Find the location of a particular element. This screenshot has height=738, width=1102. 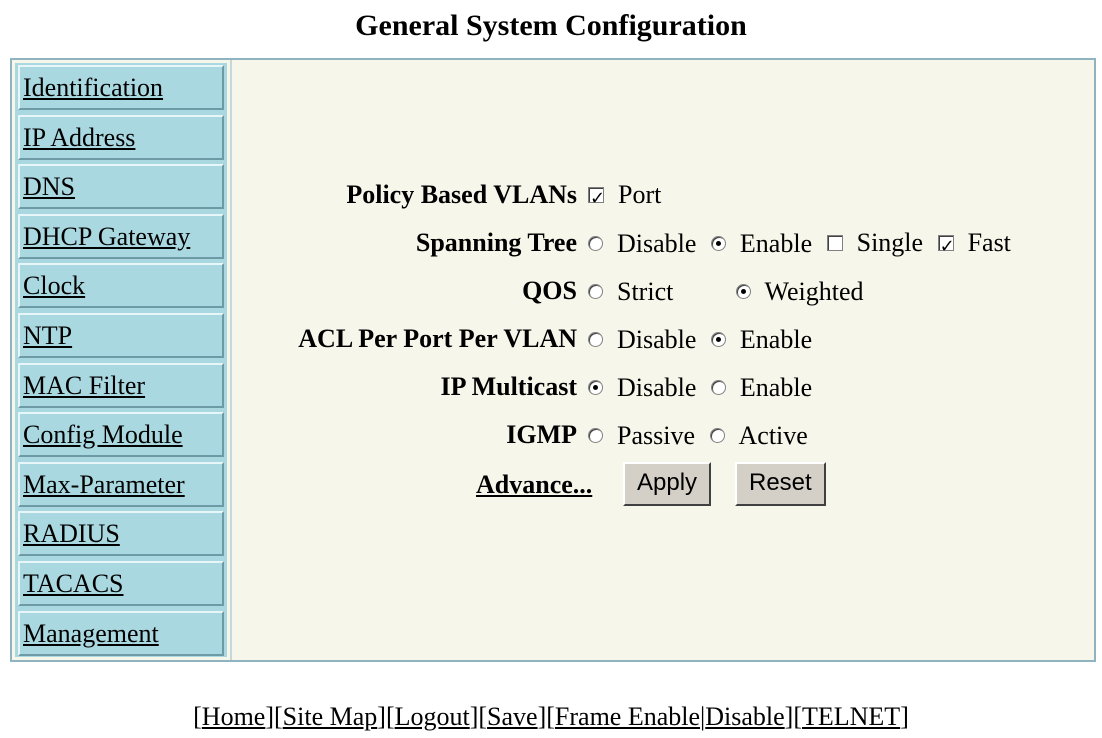

sidebar-item-label: IP Address is located at coordinates (79, 138).